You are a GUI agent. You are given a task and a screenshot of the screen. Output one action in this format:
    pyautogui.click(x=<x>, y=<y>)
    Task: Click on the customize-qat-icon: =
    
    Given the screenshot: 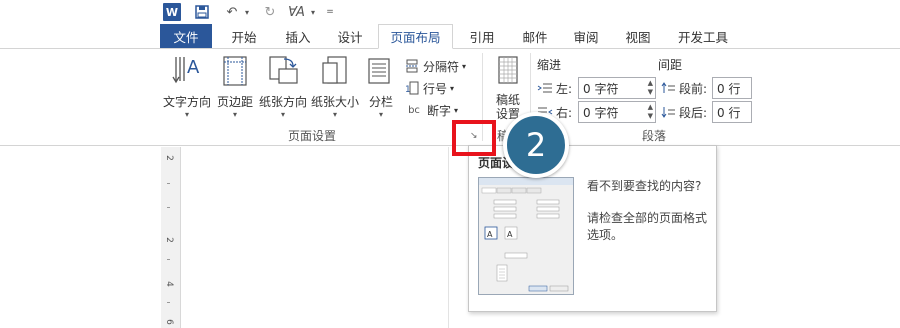 What is the action you would take?
    pyautogui.click(x=330, y=12)
    